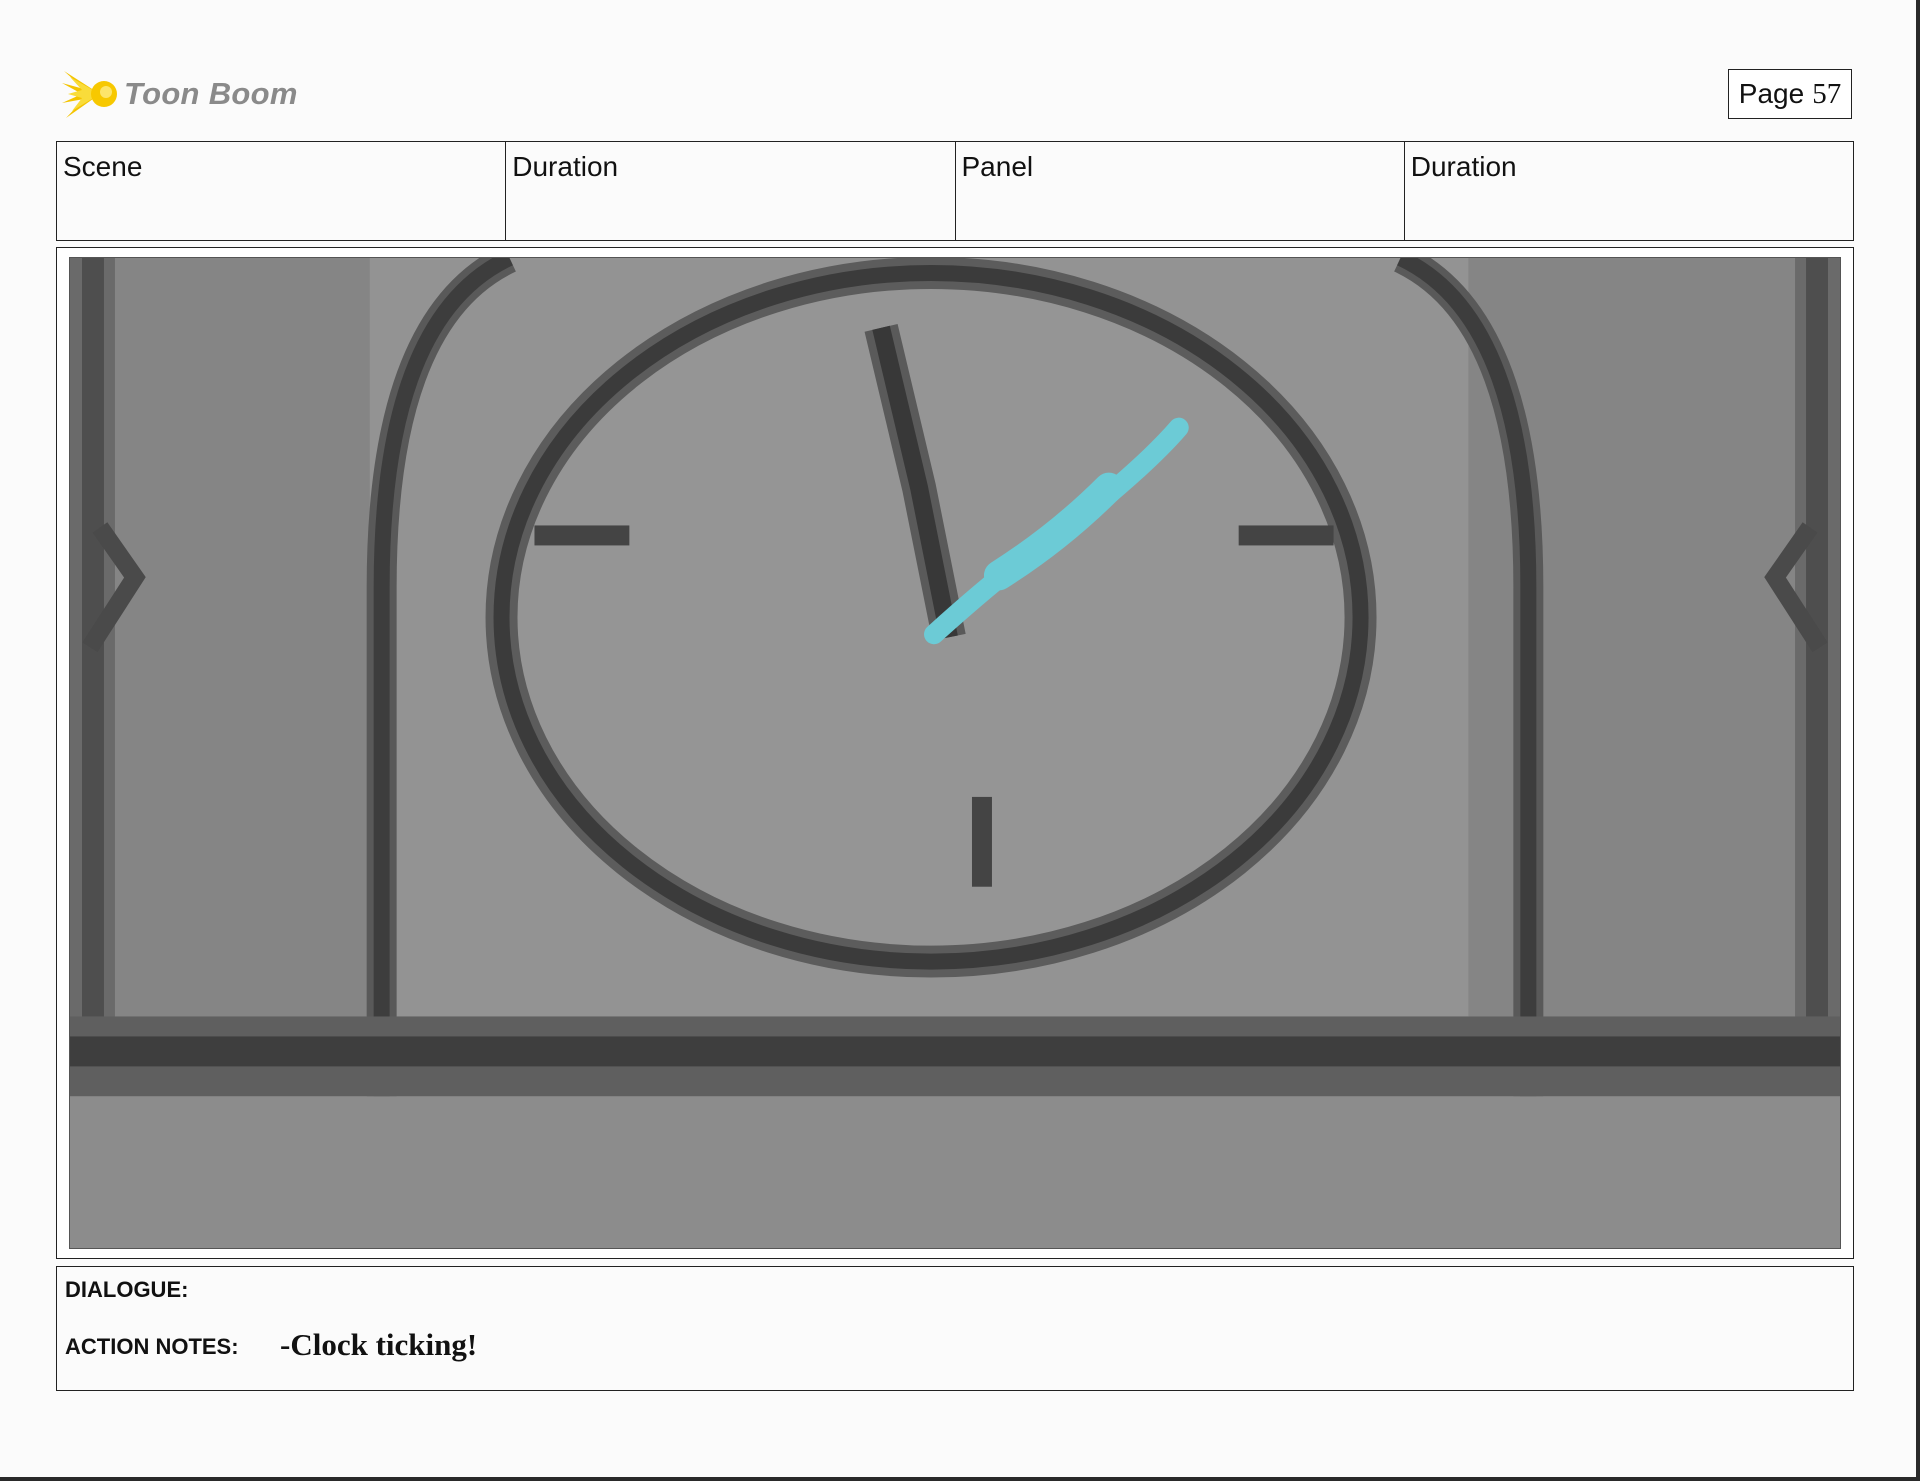 The height and width of the screenshot is (1481, 1920). Describe the element at coordinates (997, 166) in the screenshot. I see `panel-label: Panel` at that location.